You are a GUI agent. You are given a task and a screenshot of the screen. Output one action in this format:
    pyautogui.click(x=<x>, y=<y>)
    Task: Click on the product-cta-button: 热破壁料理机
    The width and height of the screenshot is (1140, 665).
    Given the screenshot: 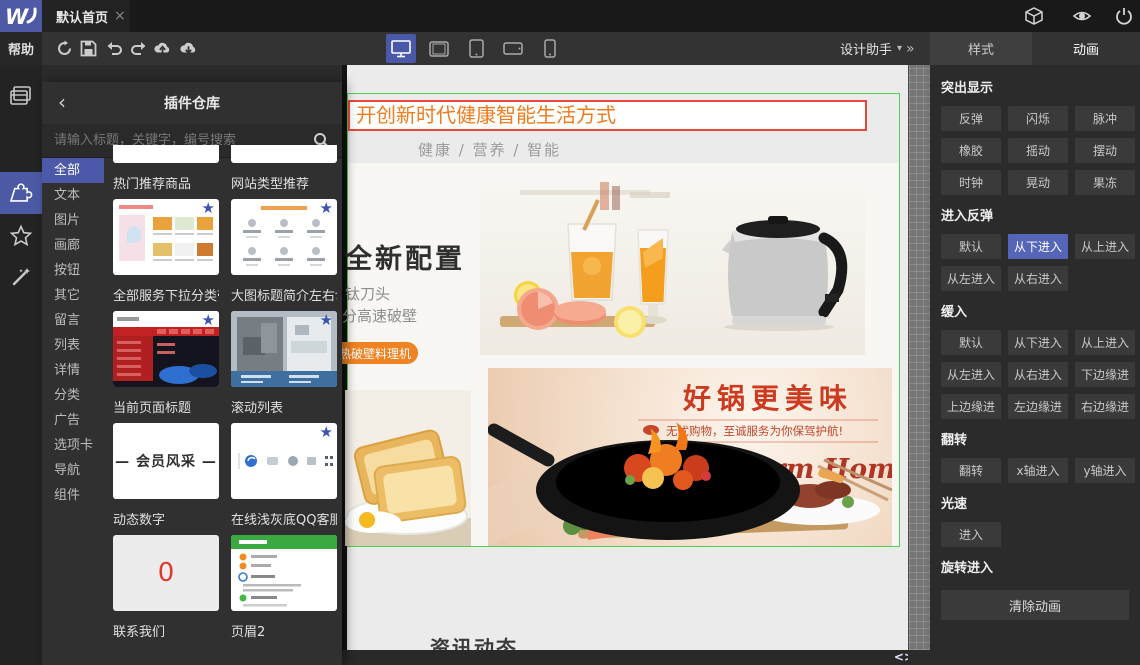 What is the action you would take?
    pyautogui.click(x=380, y=353)
    